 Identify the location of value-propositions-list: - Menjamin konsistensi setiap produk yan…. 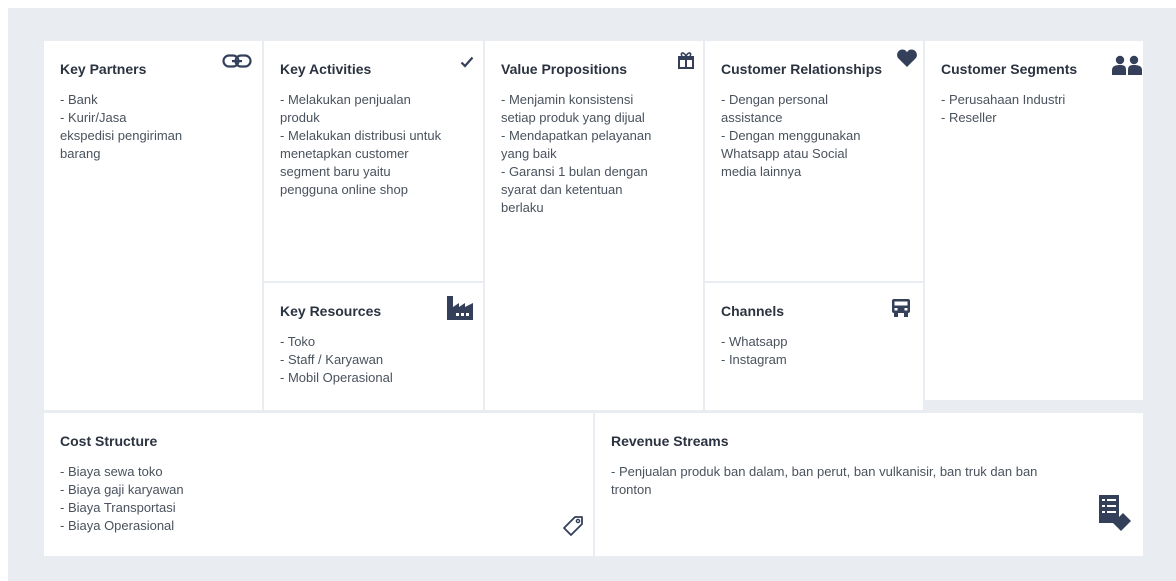
(594, 154).